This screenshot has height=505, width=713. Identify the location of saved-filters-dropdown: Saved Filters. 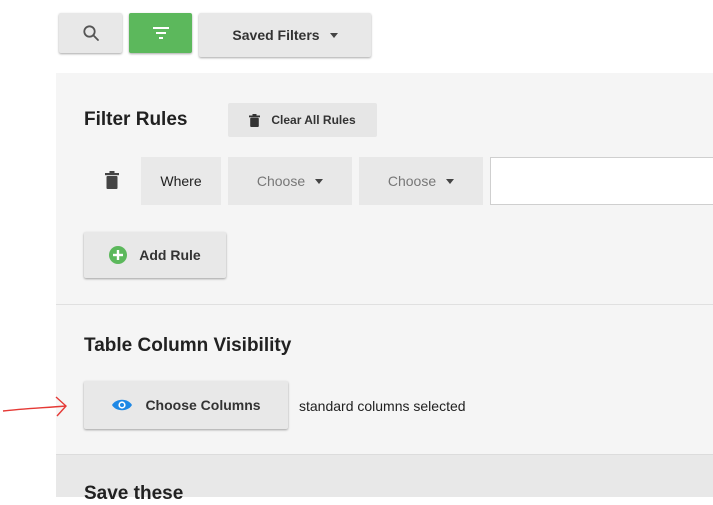
(285, 35).